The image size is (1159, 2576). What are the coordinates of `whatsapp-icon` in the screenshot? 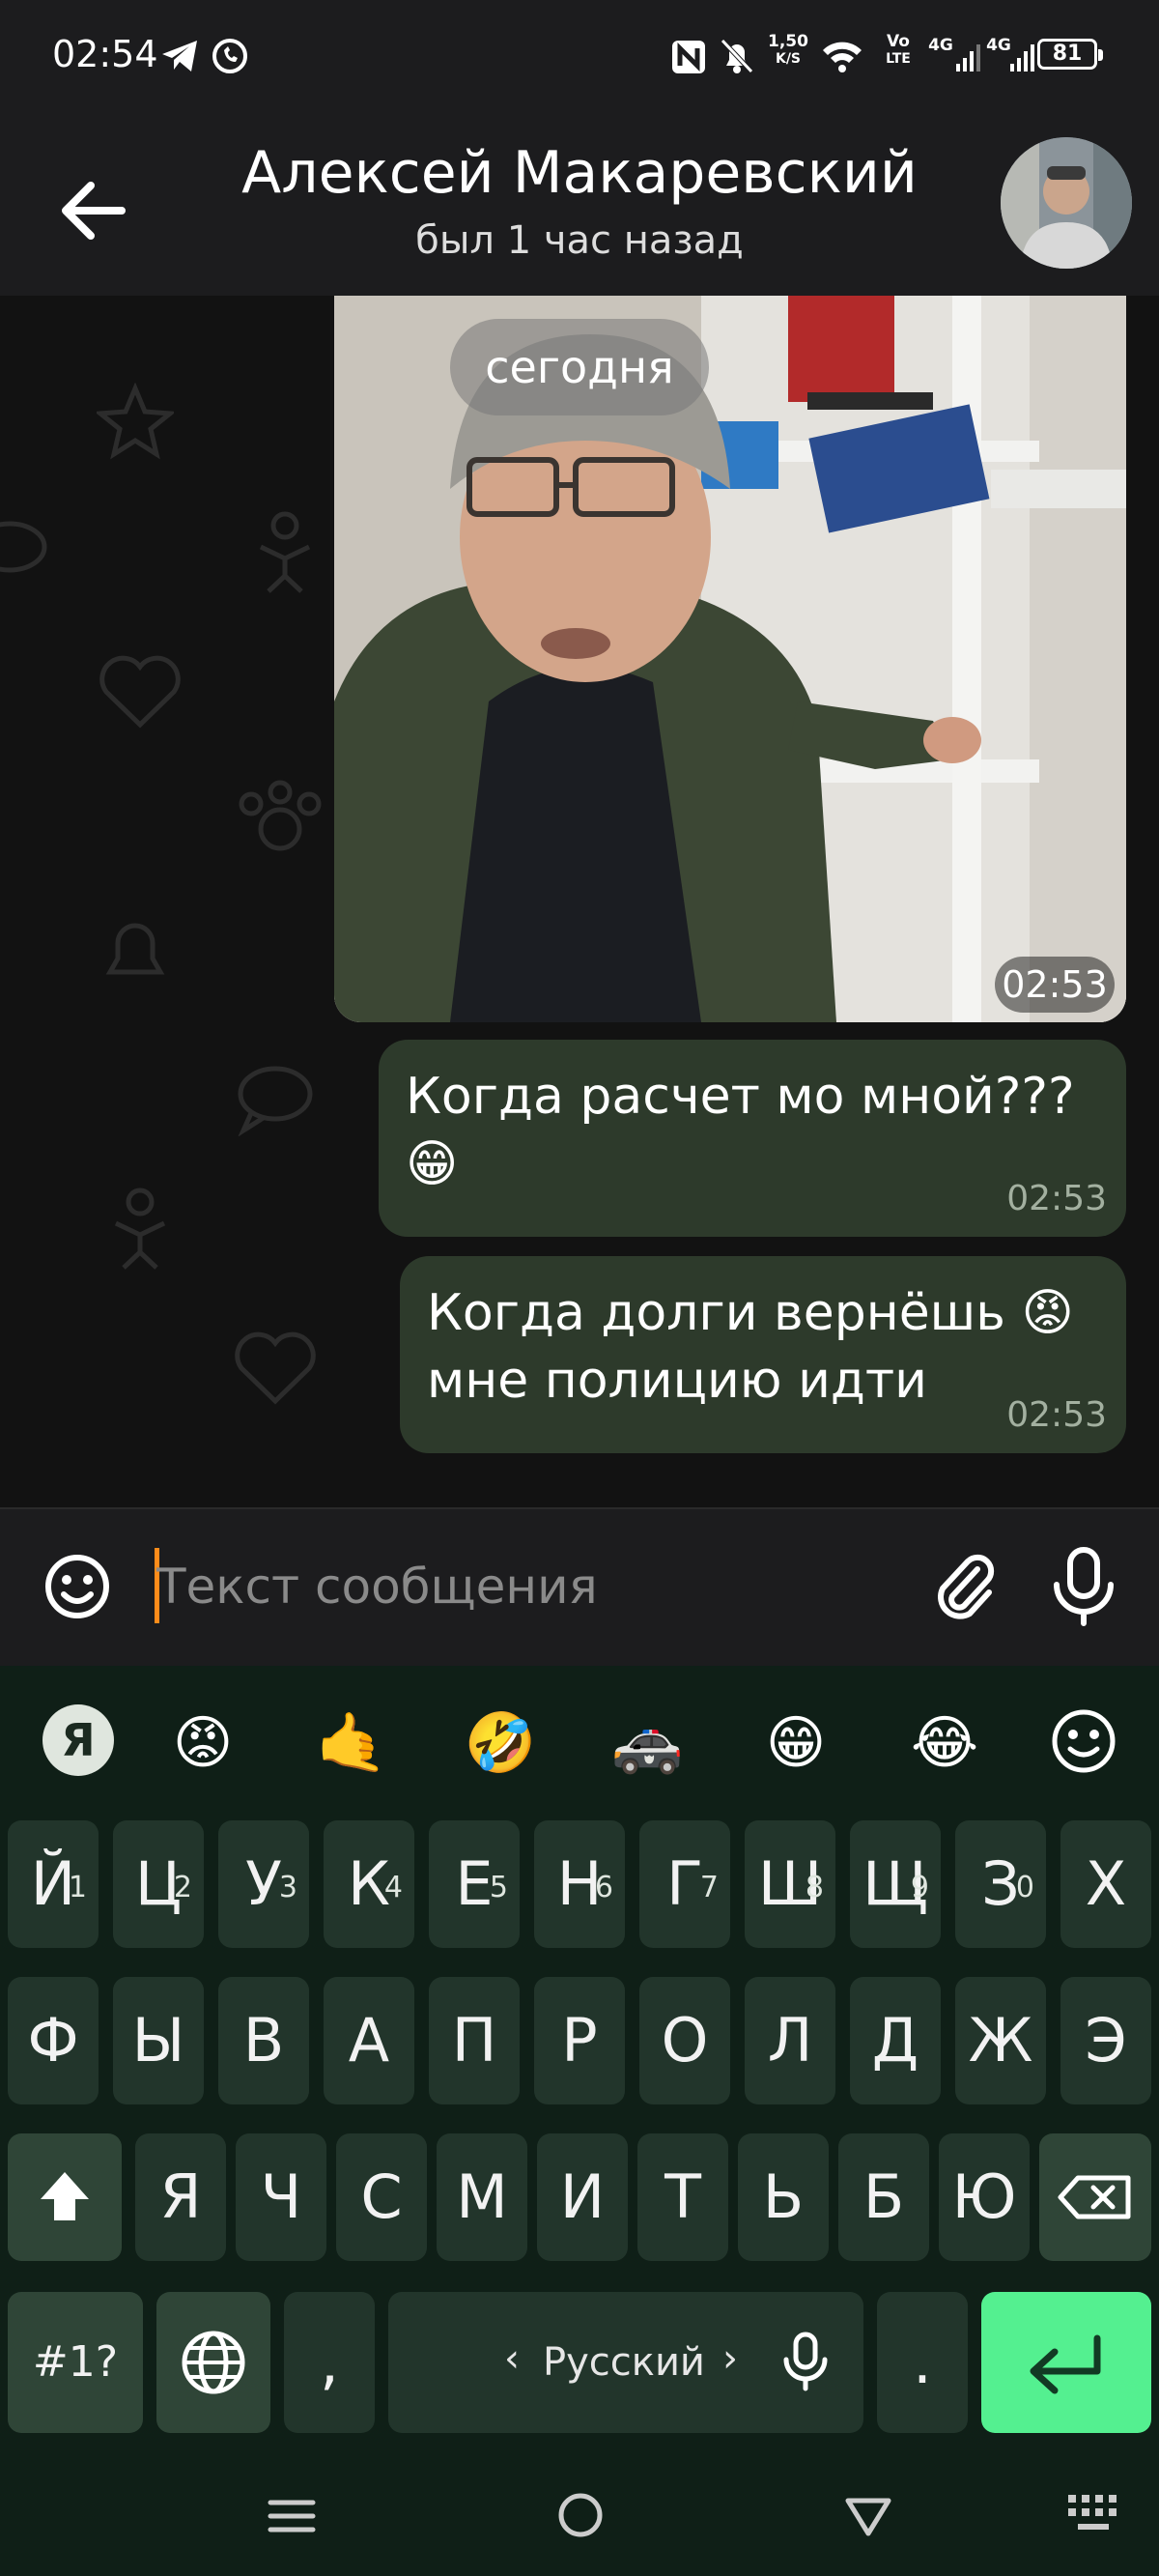 It's located at (230, 56).